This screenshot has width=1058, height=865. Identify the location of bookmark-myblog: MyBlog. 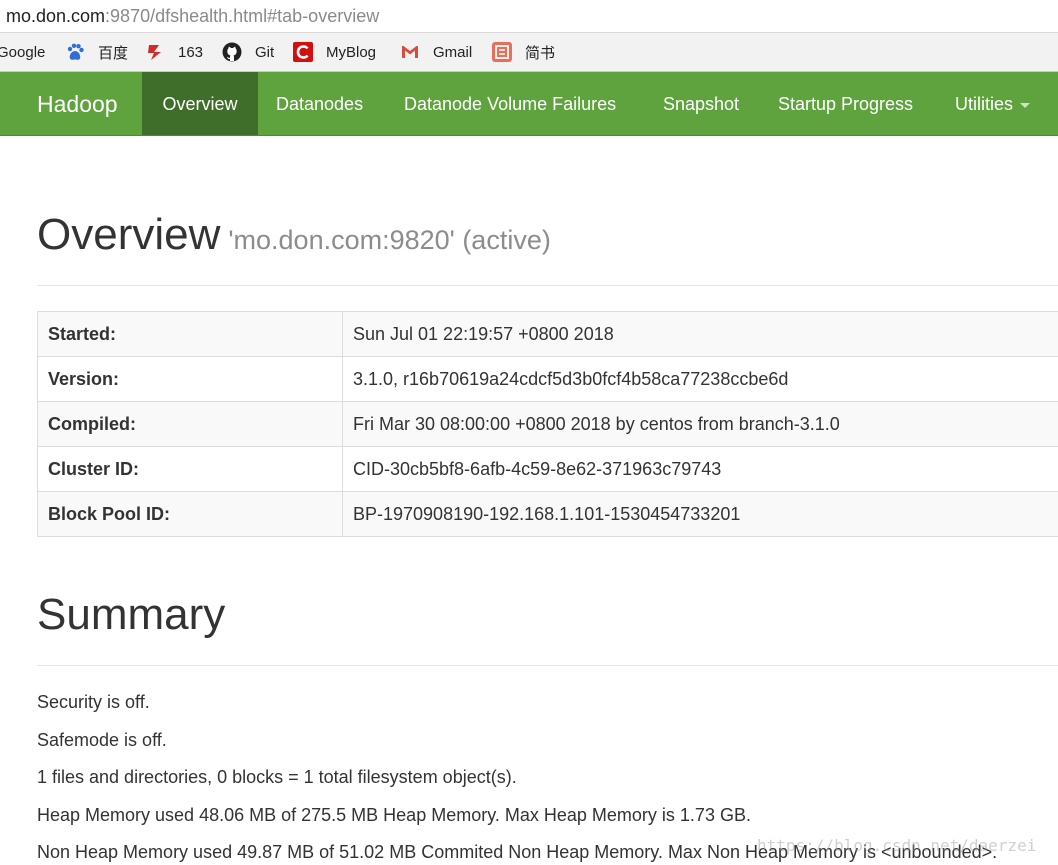
(334, 52).